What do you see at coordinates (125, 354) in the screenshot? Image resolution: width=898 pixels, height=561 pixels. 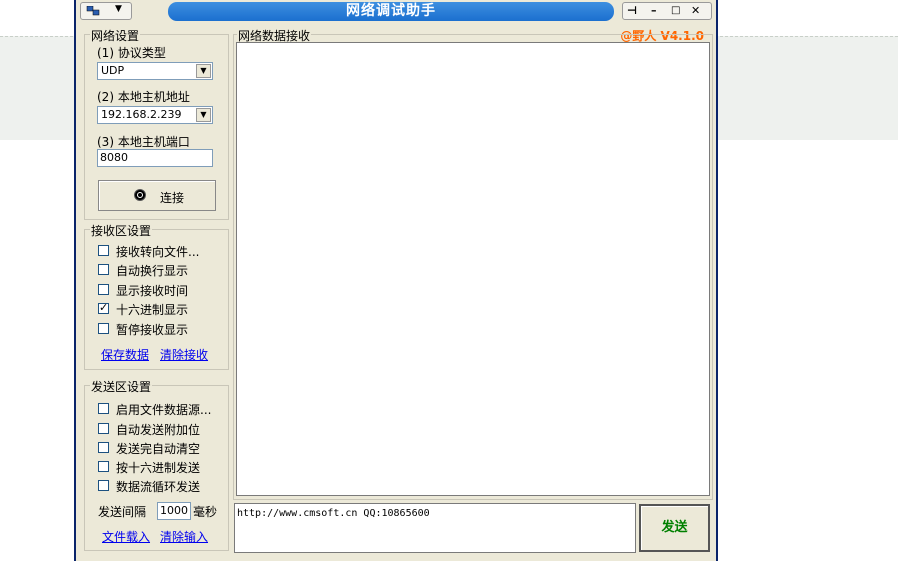 I see `save-data-link: 保存数据` at bounding box center [125, 354].